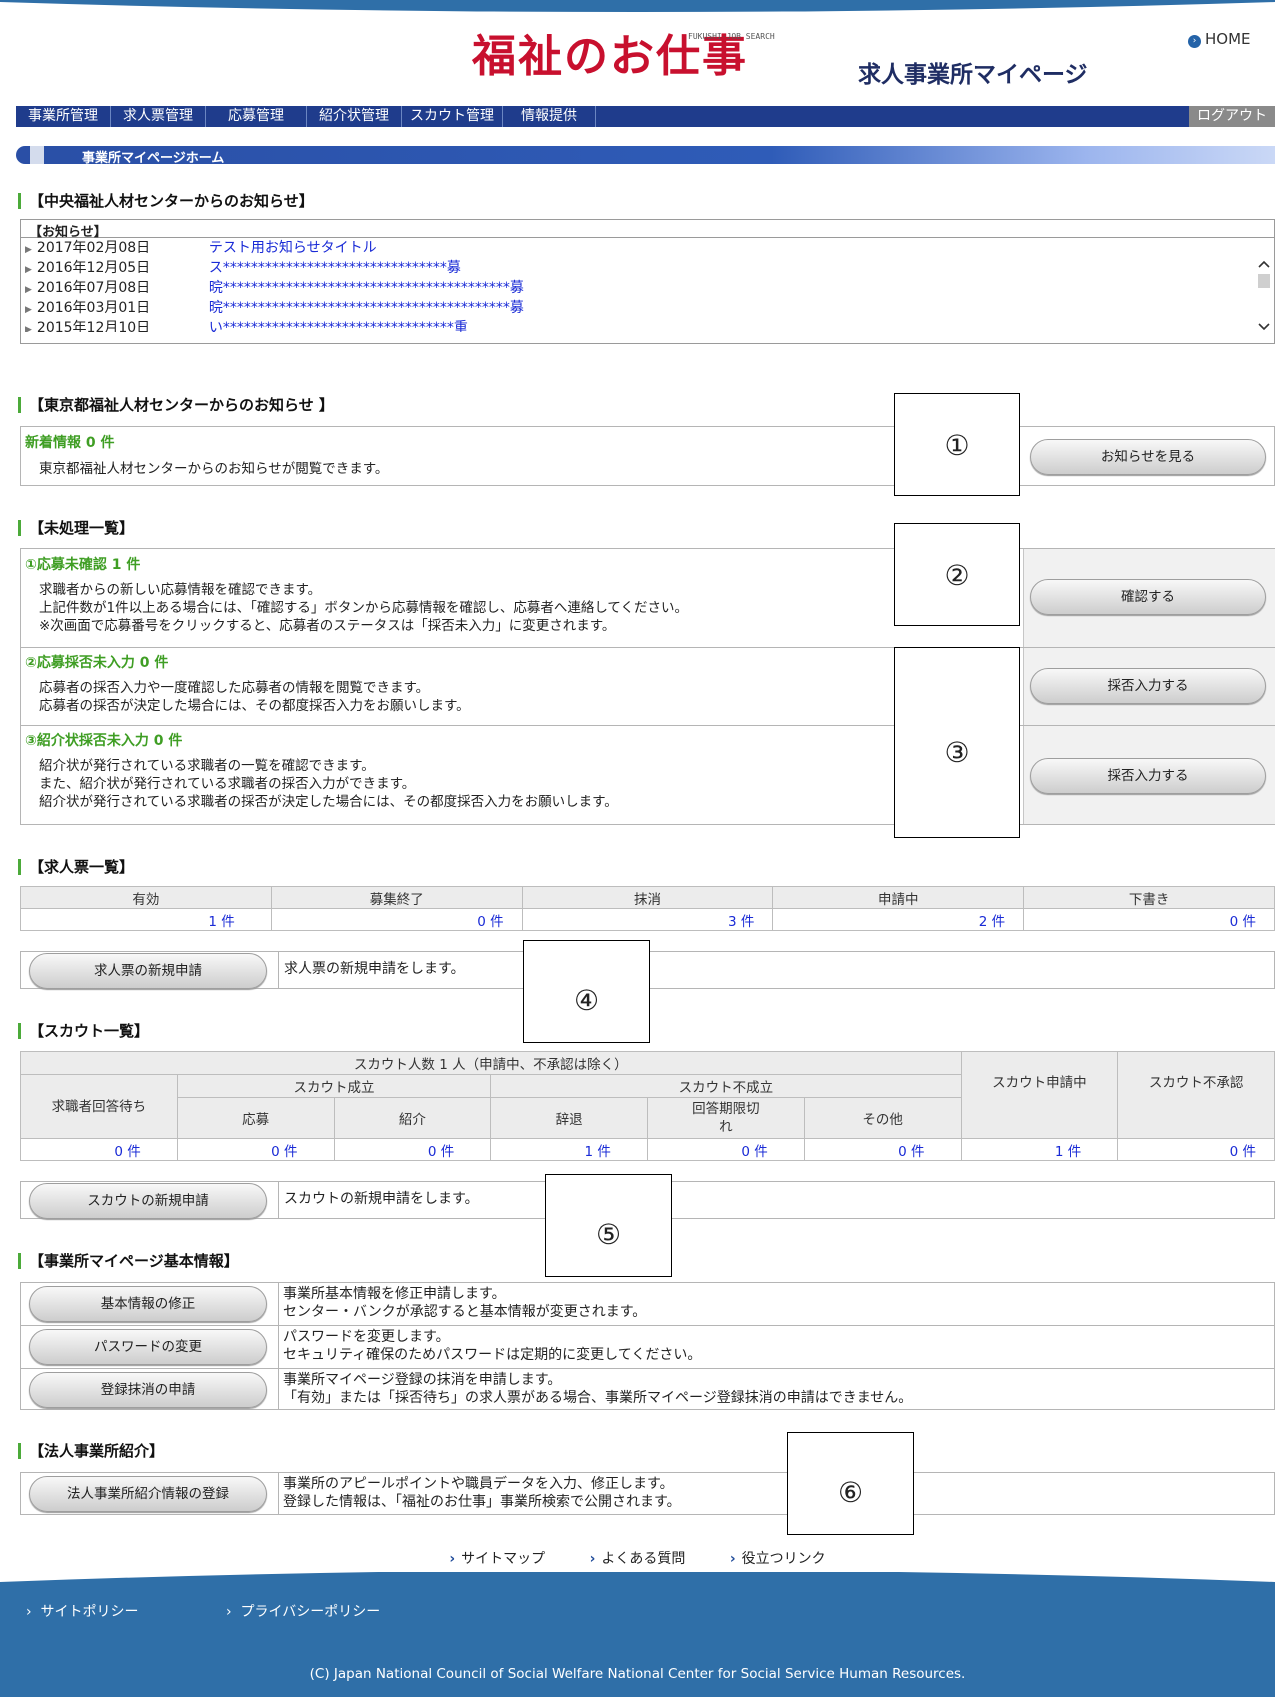  Describe the element at coordinates (645, 116) in the screenshot. I see `main-nav: 事業所管理 求人票管理 応募管理 紹介状管理 スカウト管理 情報提供 ログアウト` at that location.